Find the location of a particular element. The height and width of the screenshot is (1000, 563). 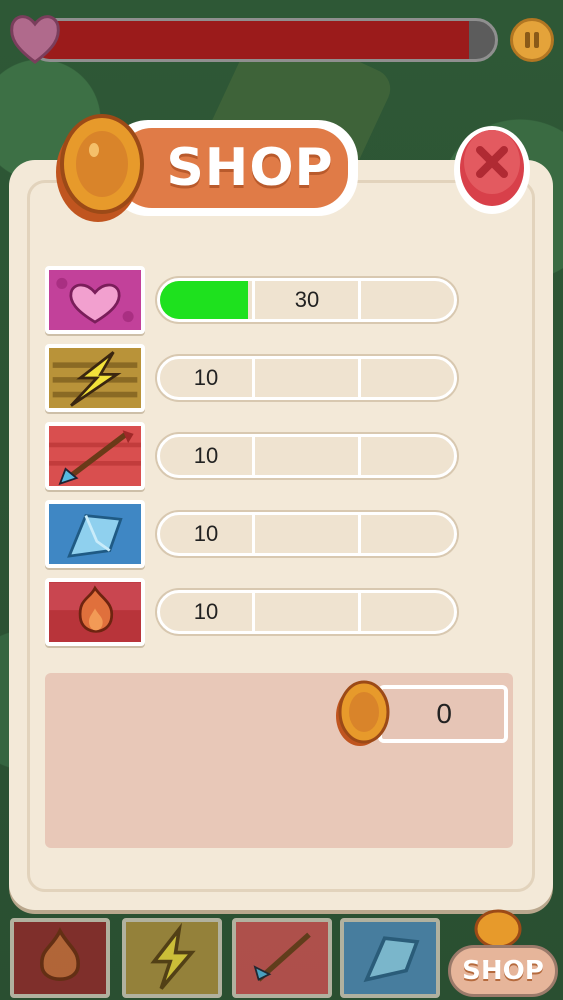

upgrade-progress-bar: 30 is located at coordinates (307, 300).